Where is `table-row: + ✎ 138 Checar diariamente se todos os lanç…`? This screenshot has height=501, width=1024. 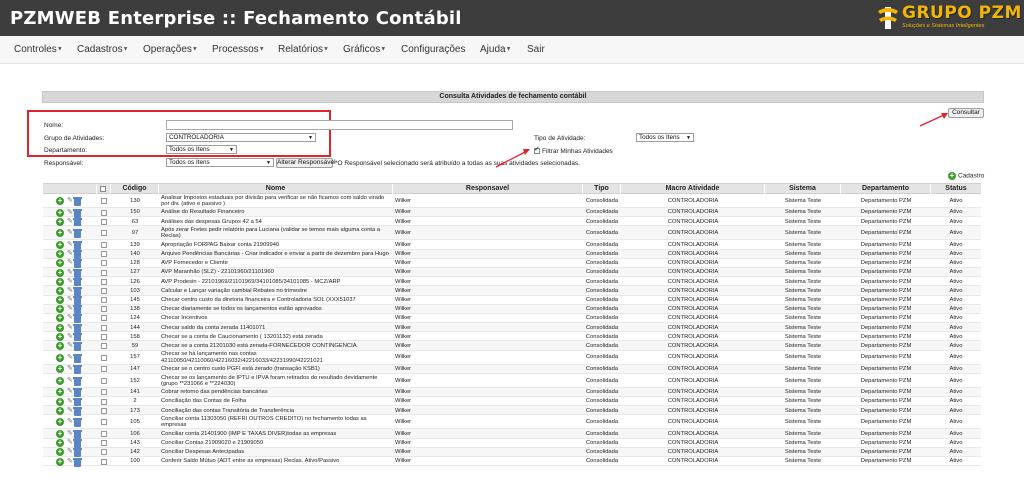
table-row: + ✎ 138 Checar diariamente se todos os lanç… is located at coordinates (512, 309).